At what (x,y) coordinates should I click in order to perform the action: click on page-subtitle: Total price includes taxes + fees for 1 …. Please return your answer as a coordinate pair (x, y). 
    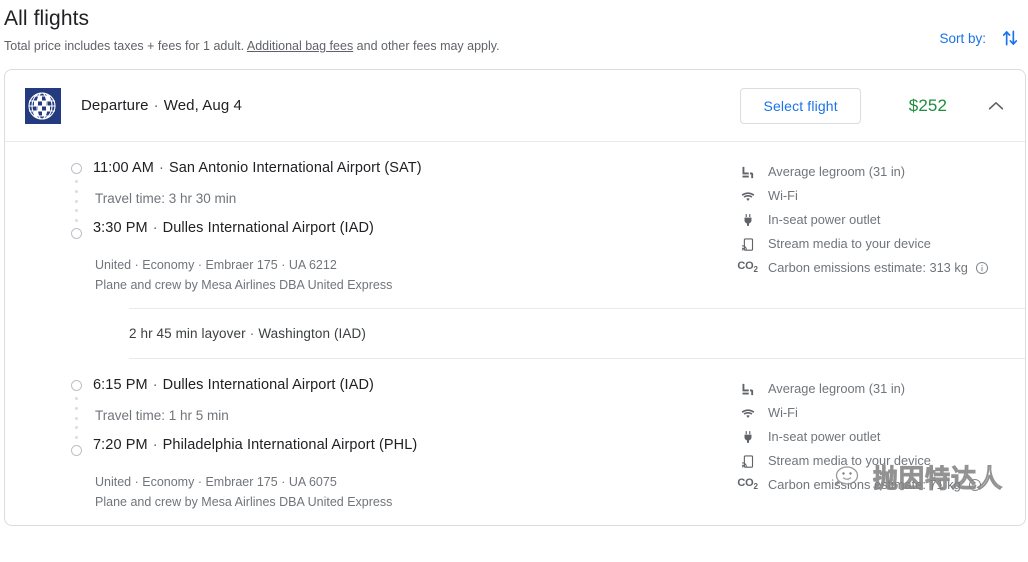
    Looking at the image, I should click on (516, 46).